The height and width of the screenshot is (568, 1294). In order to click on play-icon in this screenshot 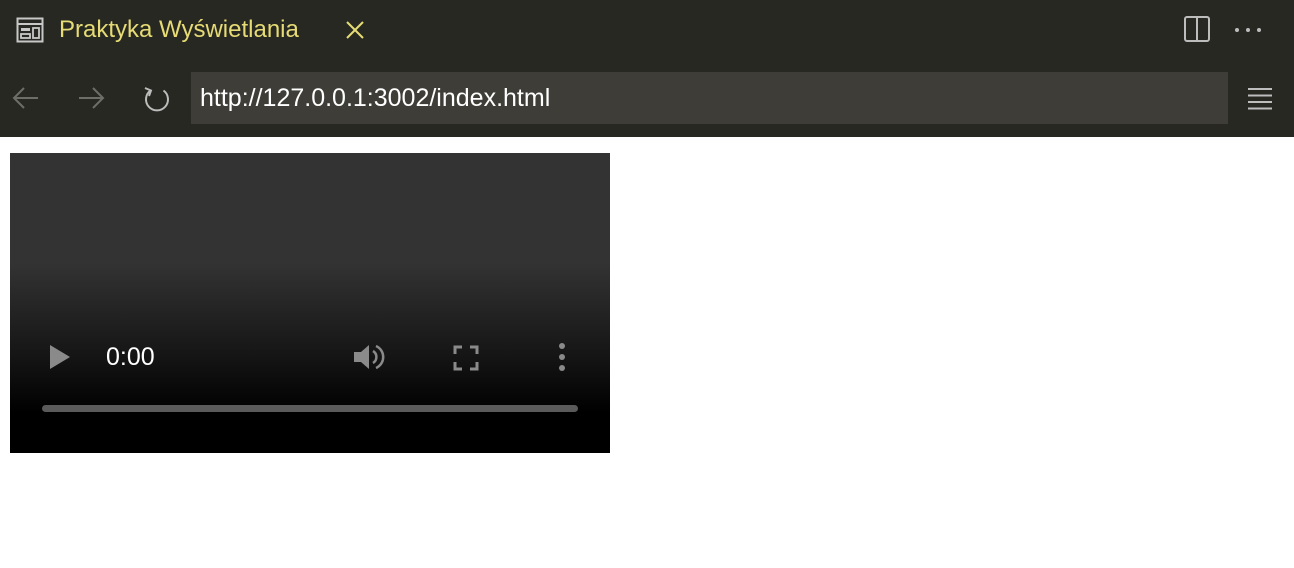, I will do `click(60, 357)`.